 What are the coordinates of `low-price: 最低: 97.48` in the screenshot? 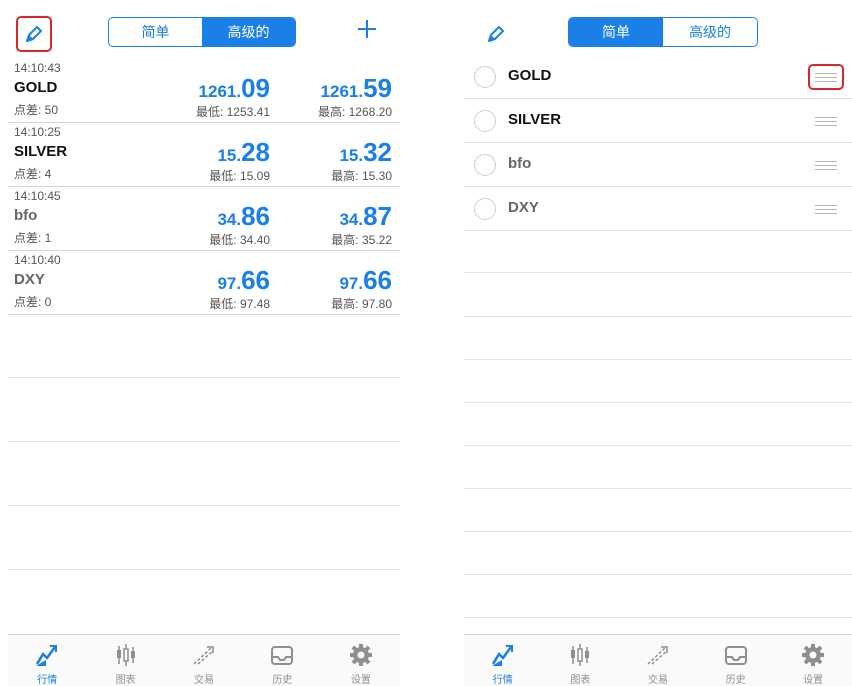 It's located at (239, 304).